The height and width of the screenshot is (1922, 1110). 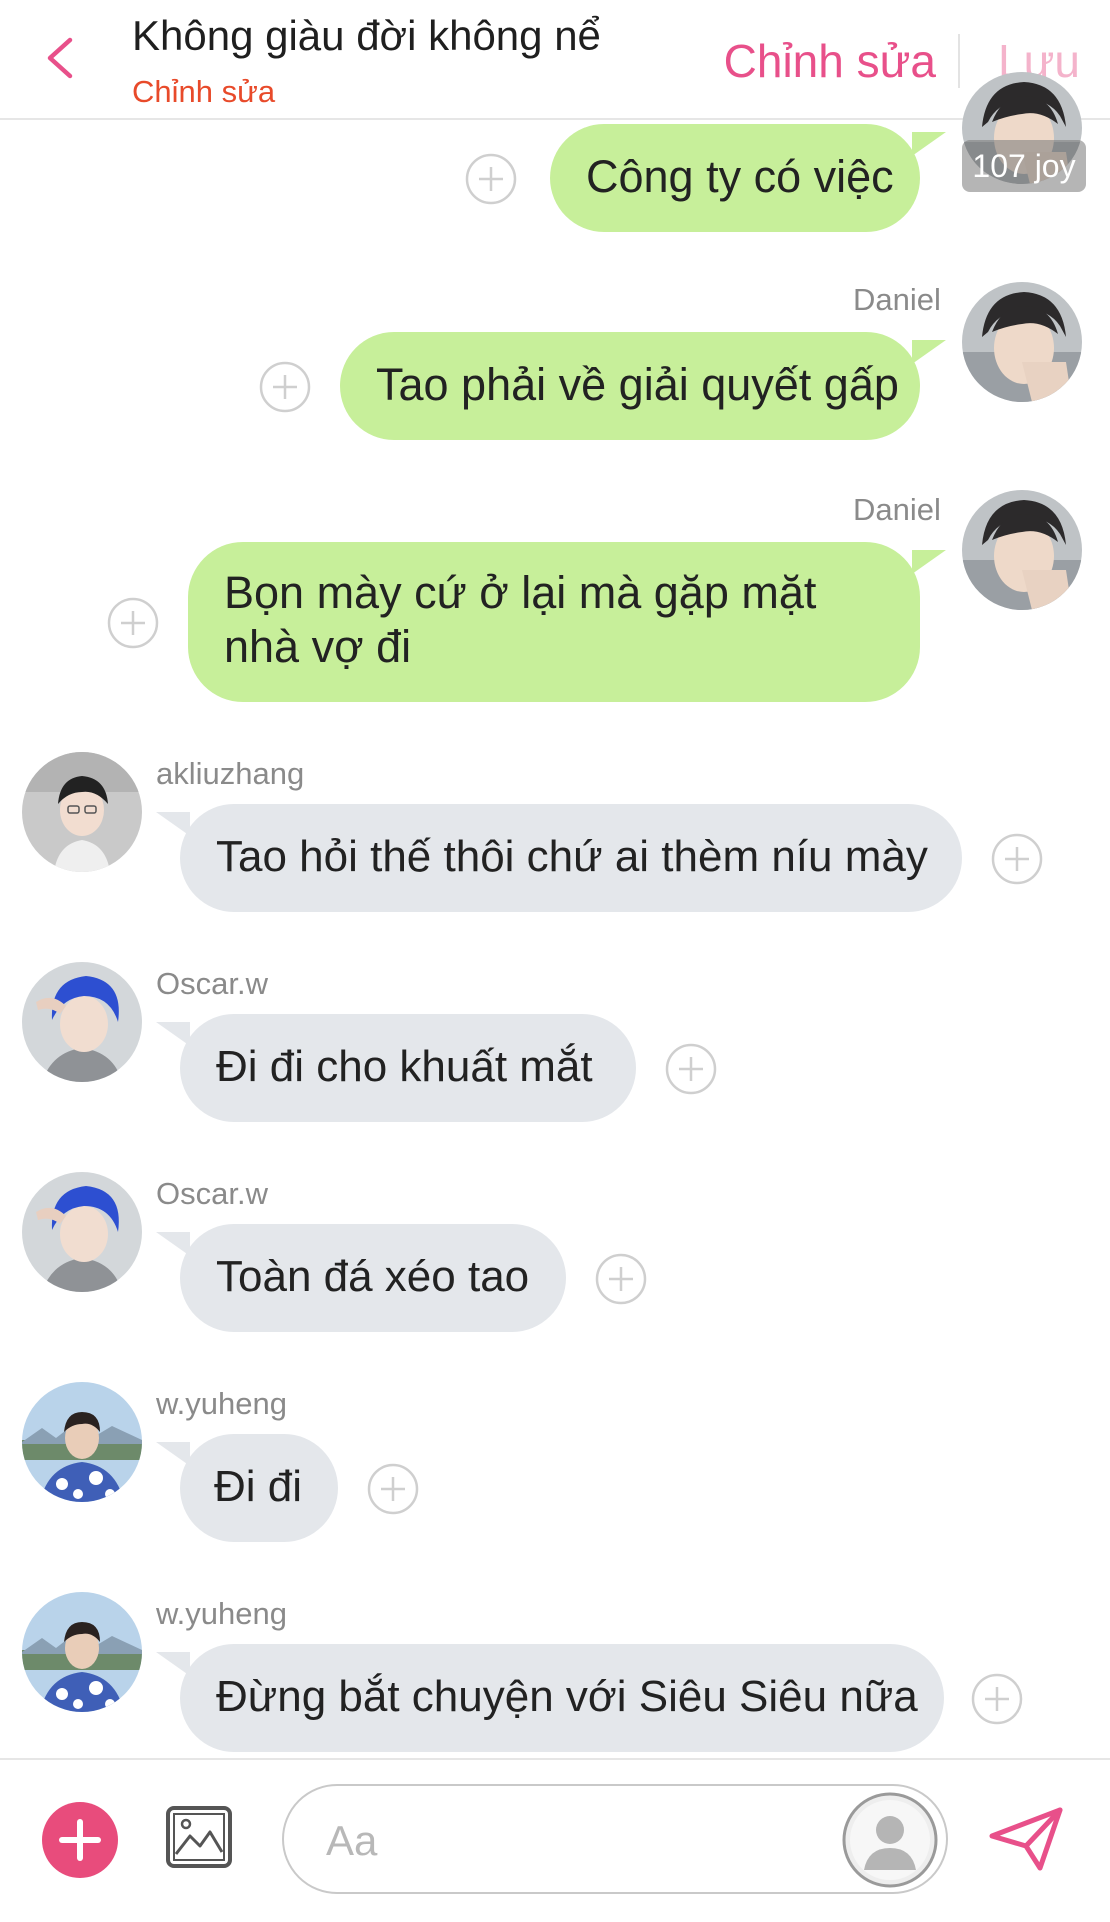 What do you see at coordinates (60, 58) in the screenshot?
I see `chevron-left-icon` at bounding box center [60, 58].